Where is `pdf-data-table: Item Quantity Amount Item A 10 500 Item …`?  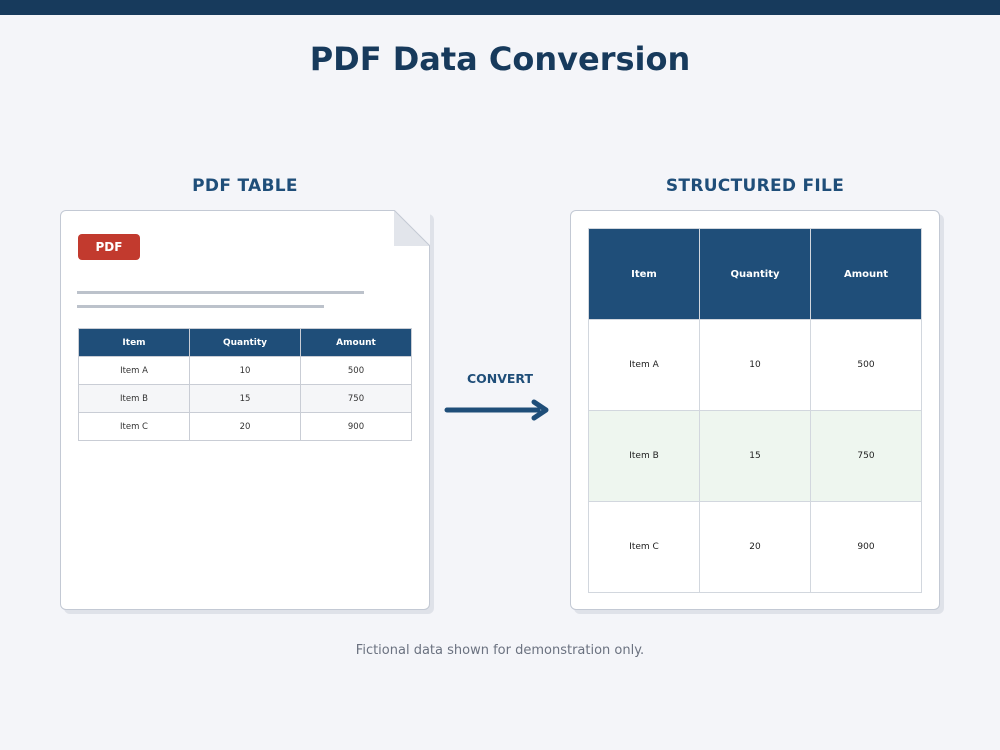 pdf-data-table: Item Quantity Amount Item A 10 500 Item … is located at coordinates (245, 384).